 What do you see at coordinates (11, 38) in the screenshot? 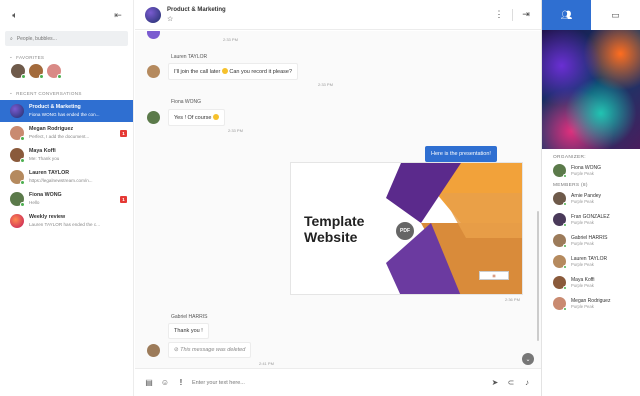
I see `search-icon: ⌕` at bounding box center [11, 38].